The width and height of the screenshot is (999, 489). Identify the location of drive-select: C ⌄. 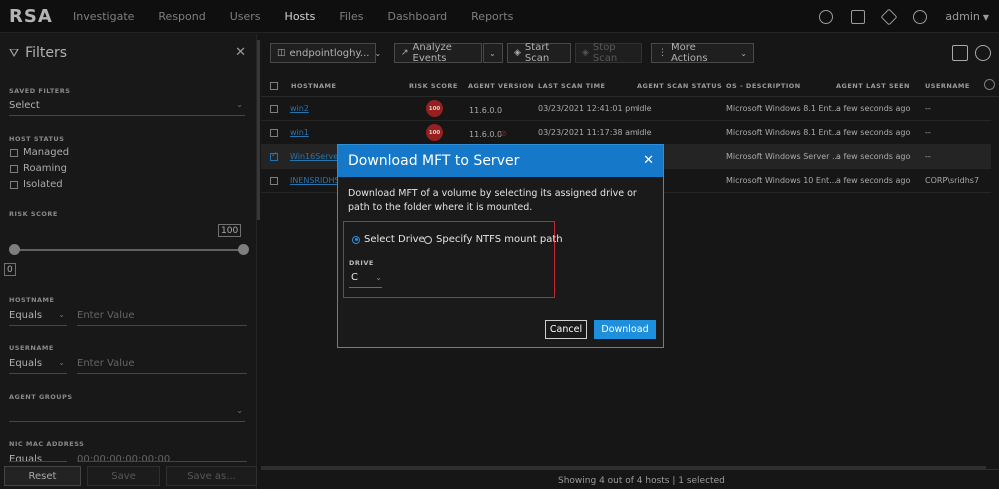
(365, 279).